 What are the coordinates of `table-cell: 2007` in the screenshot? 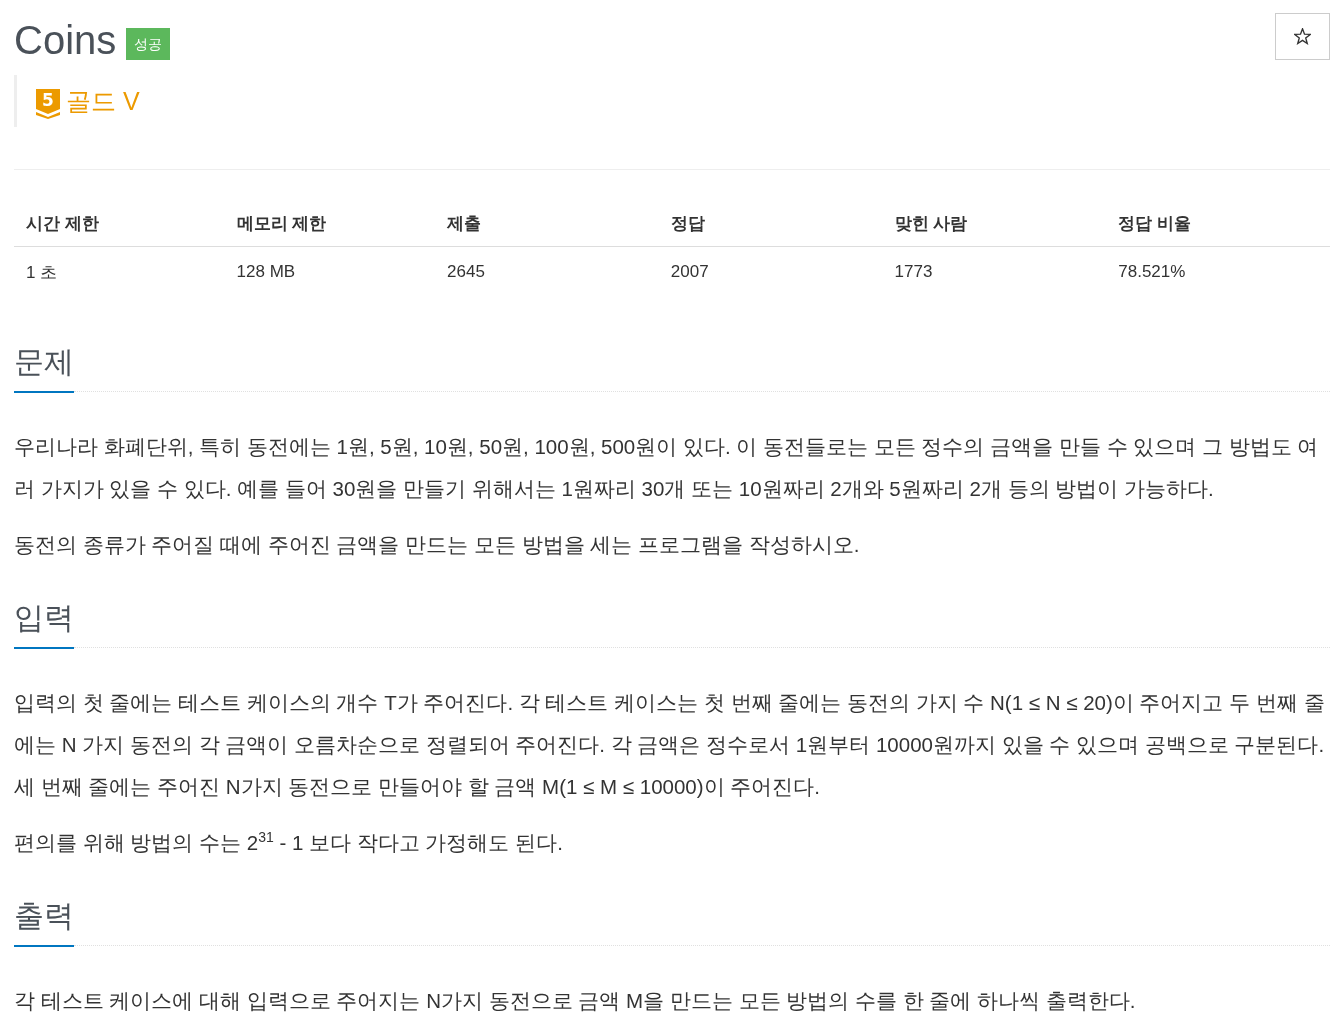 It's located at (689, 272).